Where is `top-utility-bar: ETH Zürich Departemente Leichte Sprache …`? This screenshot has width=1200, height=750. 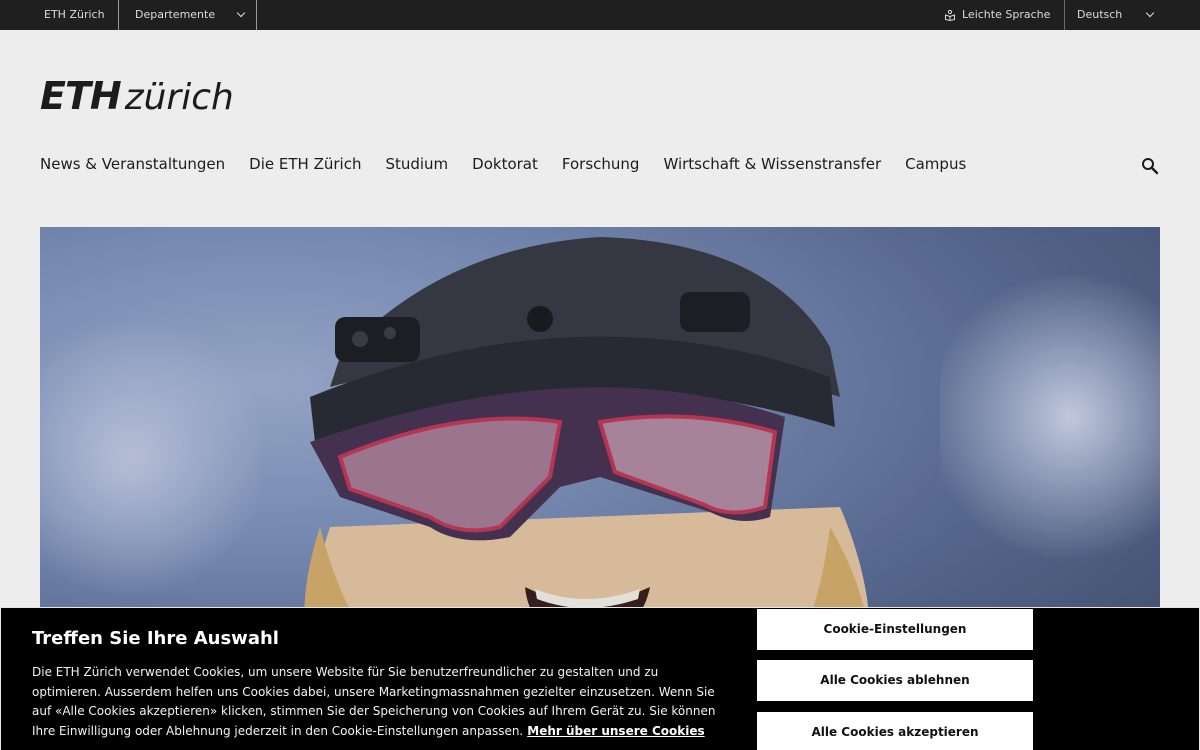 top-utility-bar: ETH Zürich Departemente Leichte Sprache … is located at coordinates (600, 15).